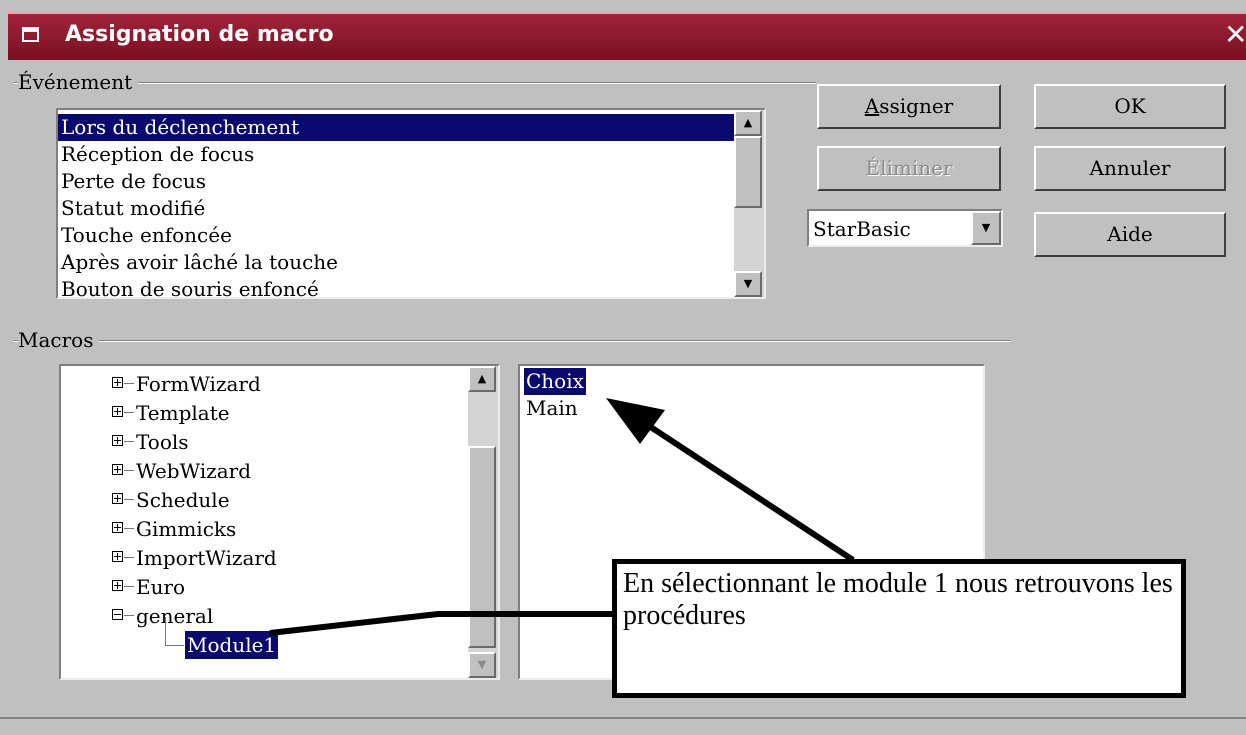 The height and width of the screenshot is (735, 1246). I want to click on event-group-label: Événement, so click(78, 82).